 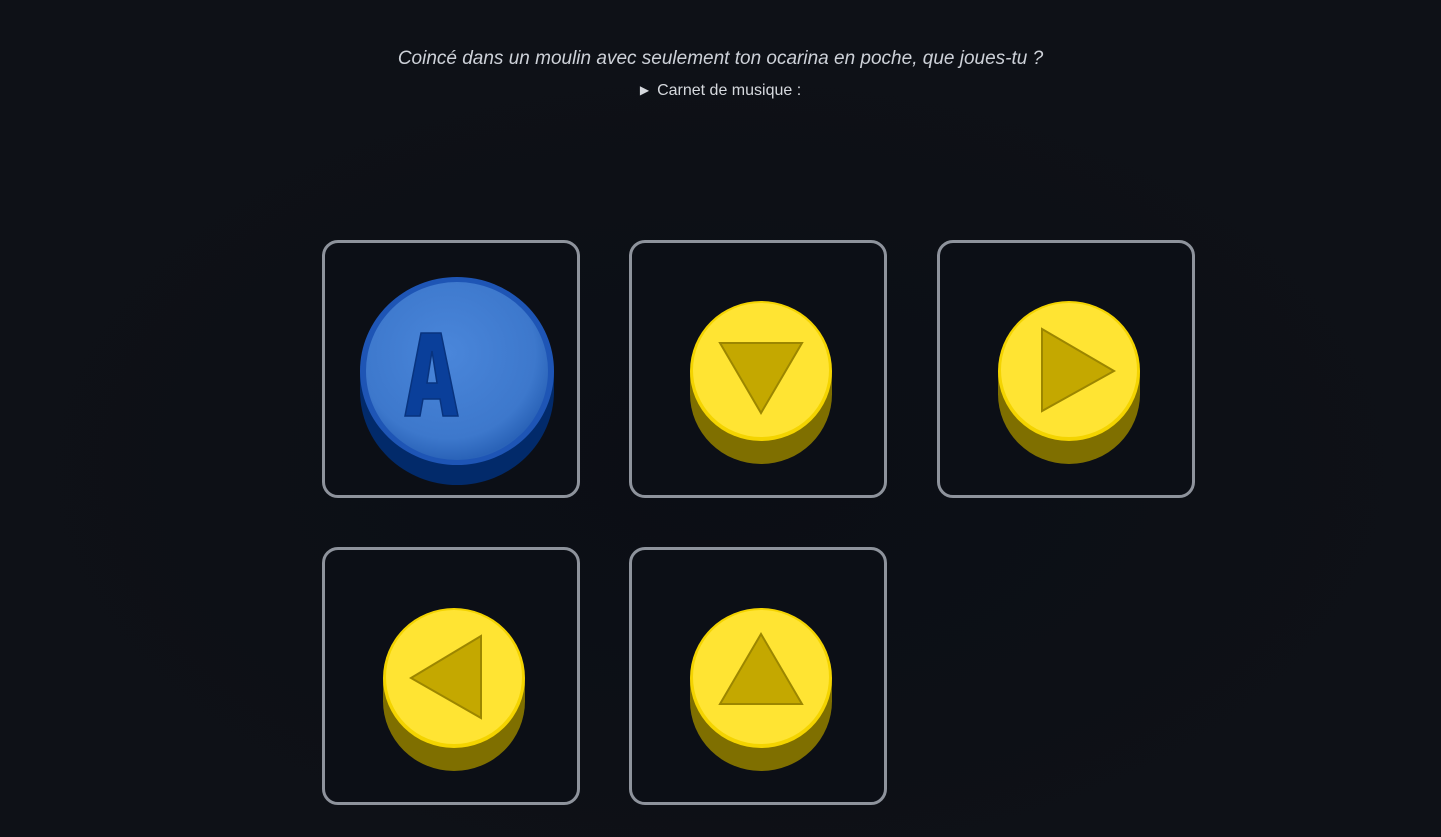 I want to click on c-right-button-tile, so click(x=1066, y=369).